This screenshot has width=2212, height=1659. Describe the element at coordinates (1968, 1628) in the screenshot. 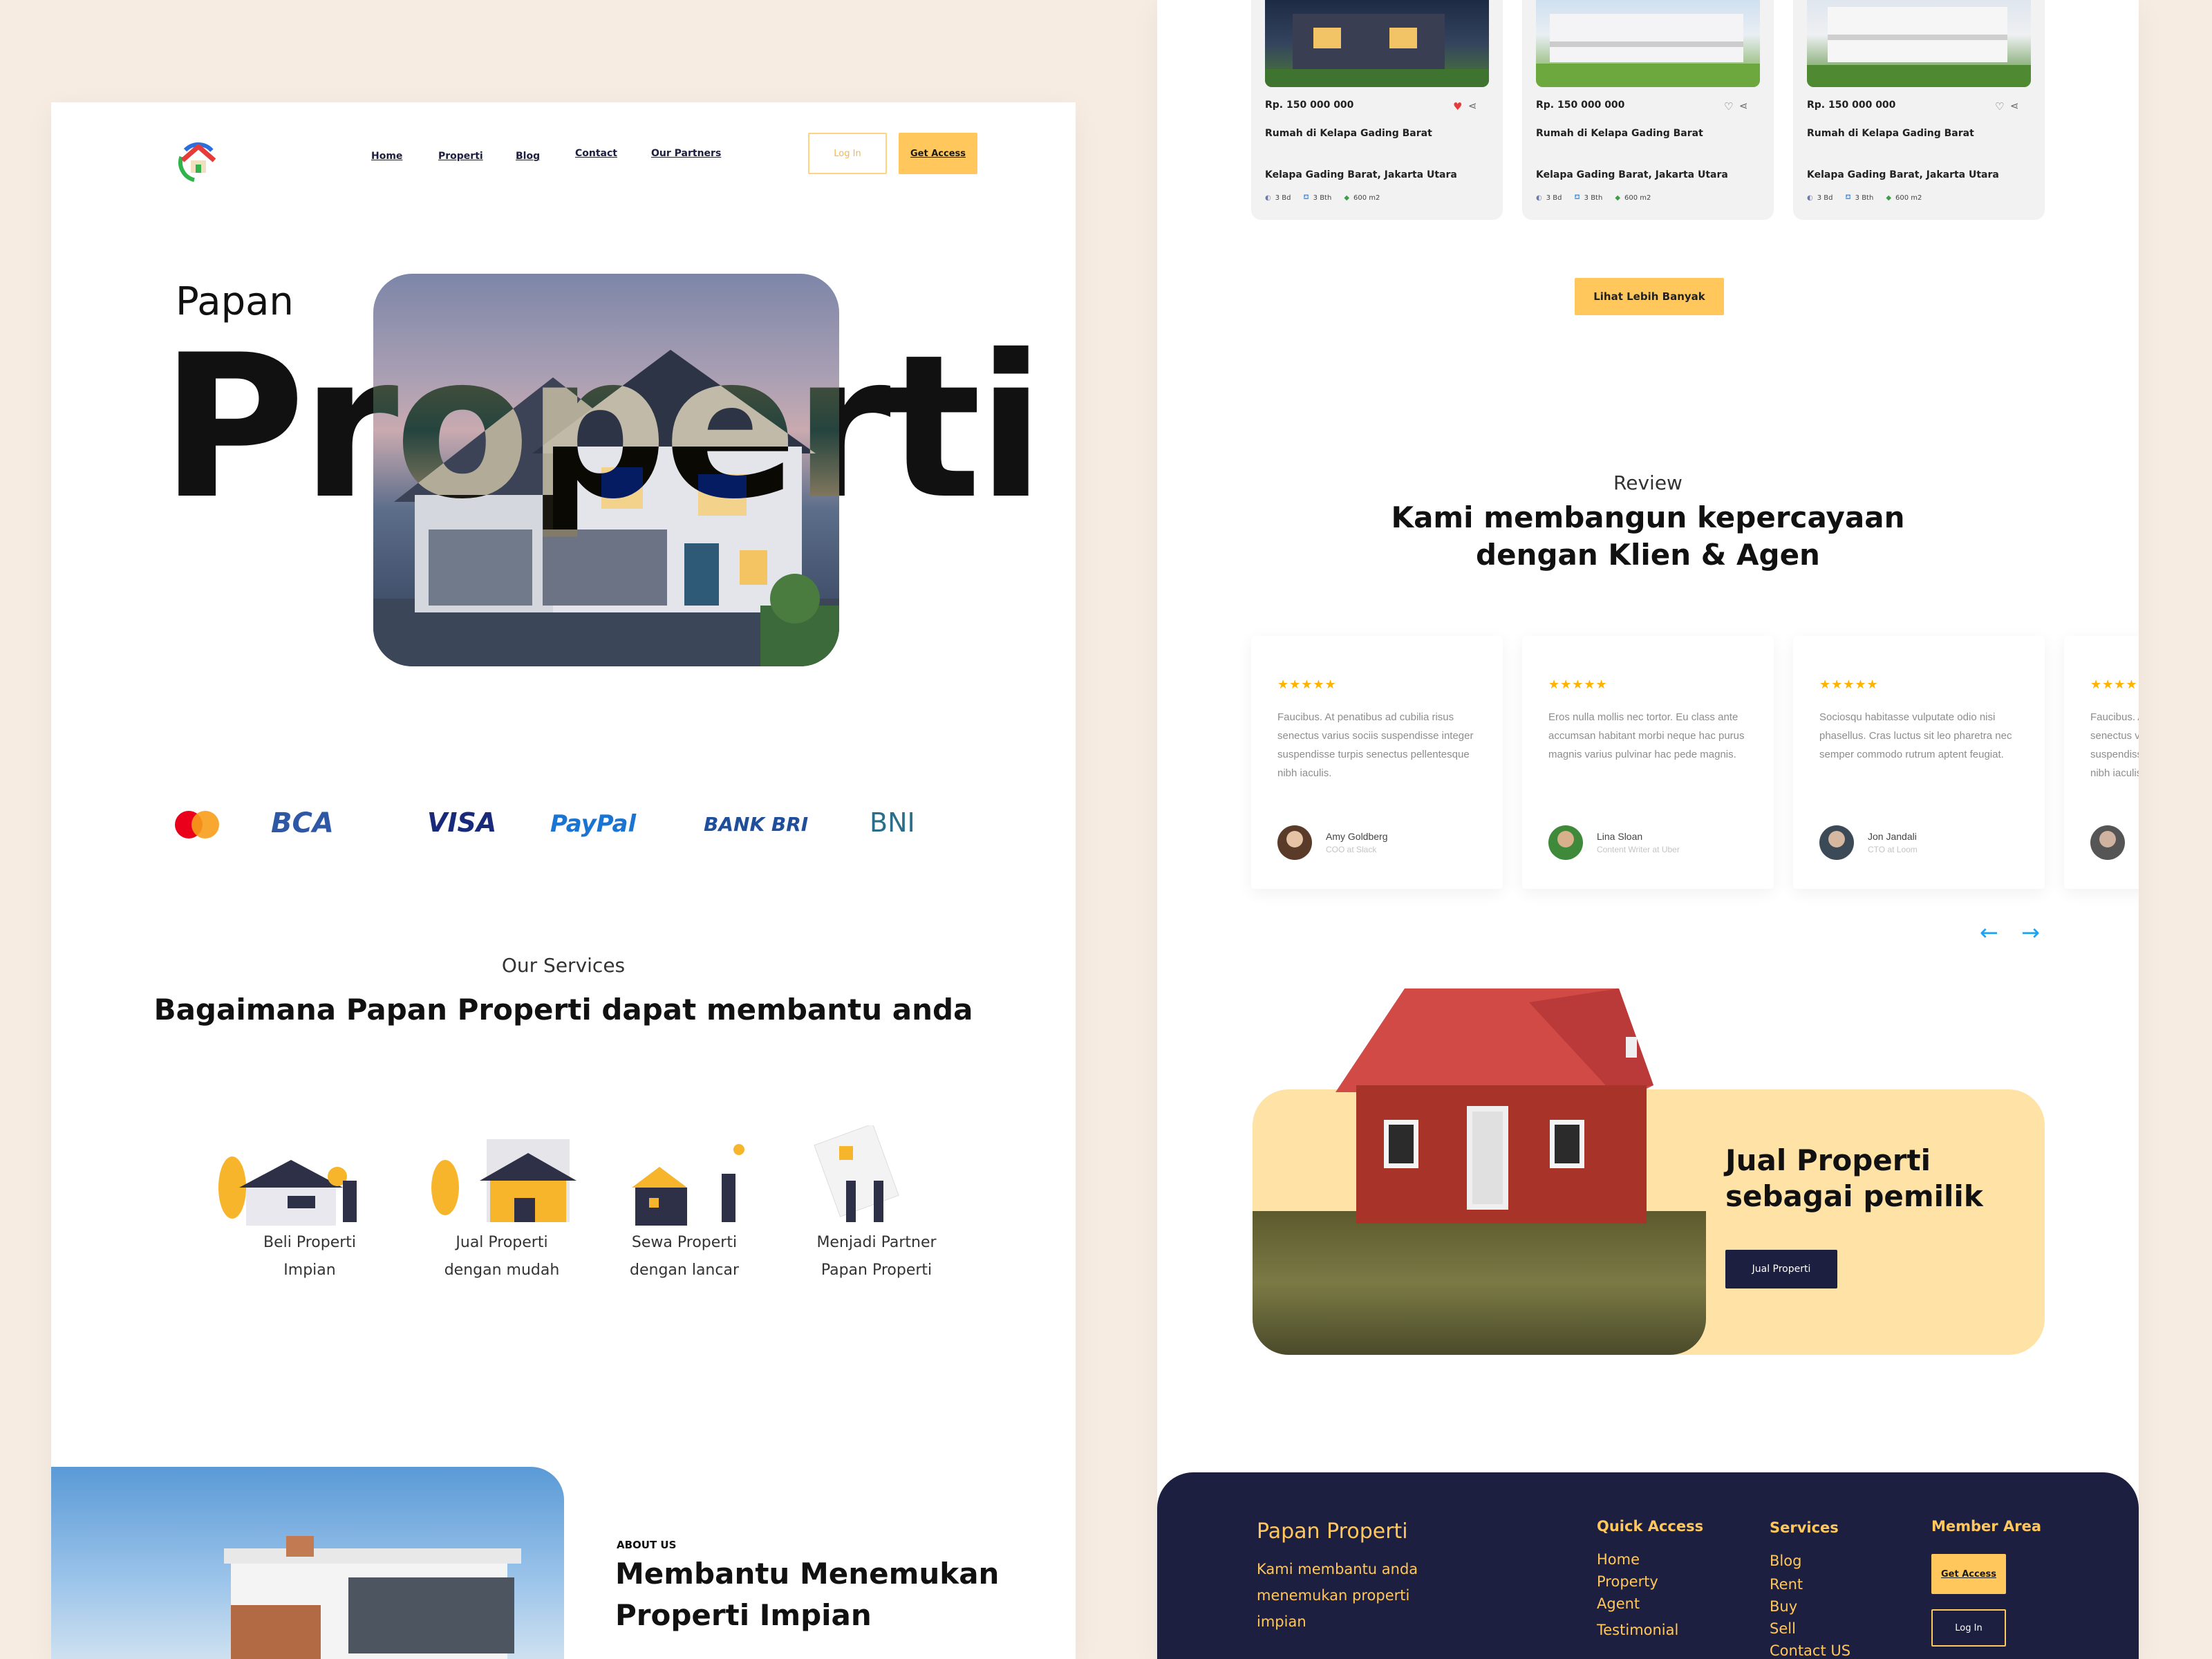

I see `footer-login-button: Log In` at that location.